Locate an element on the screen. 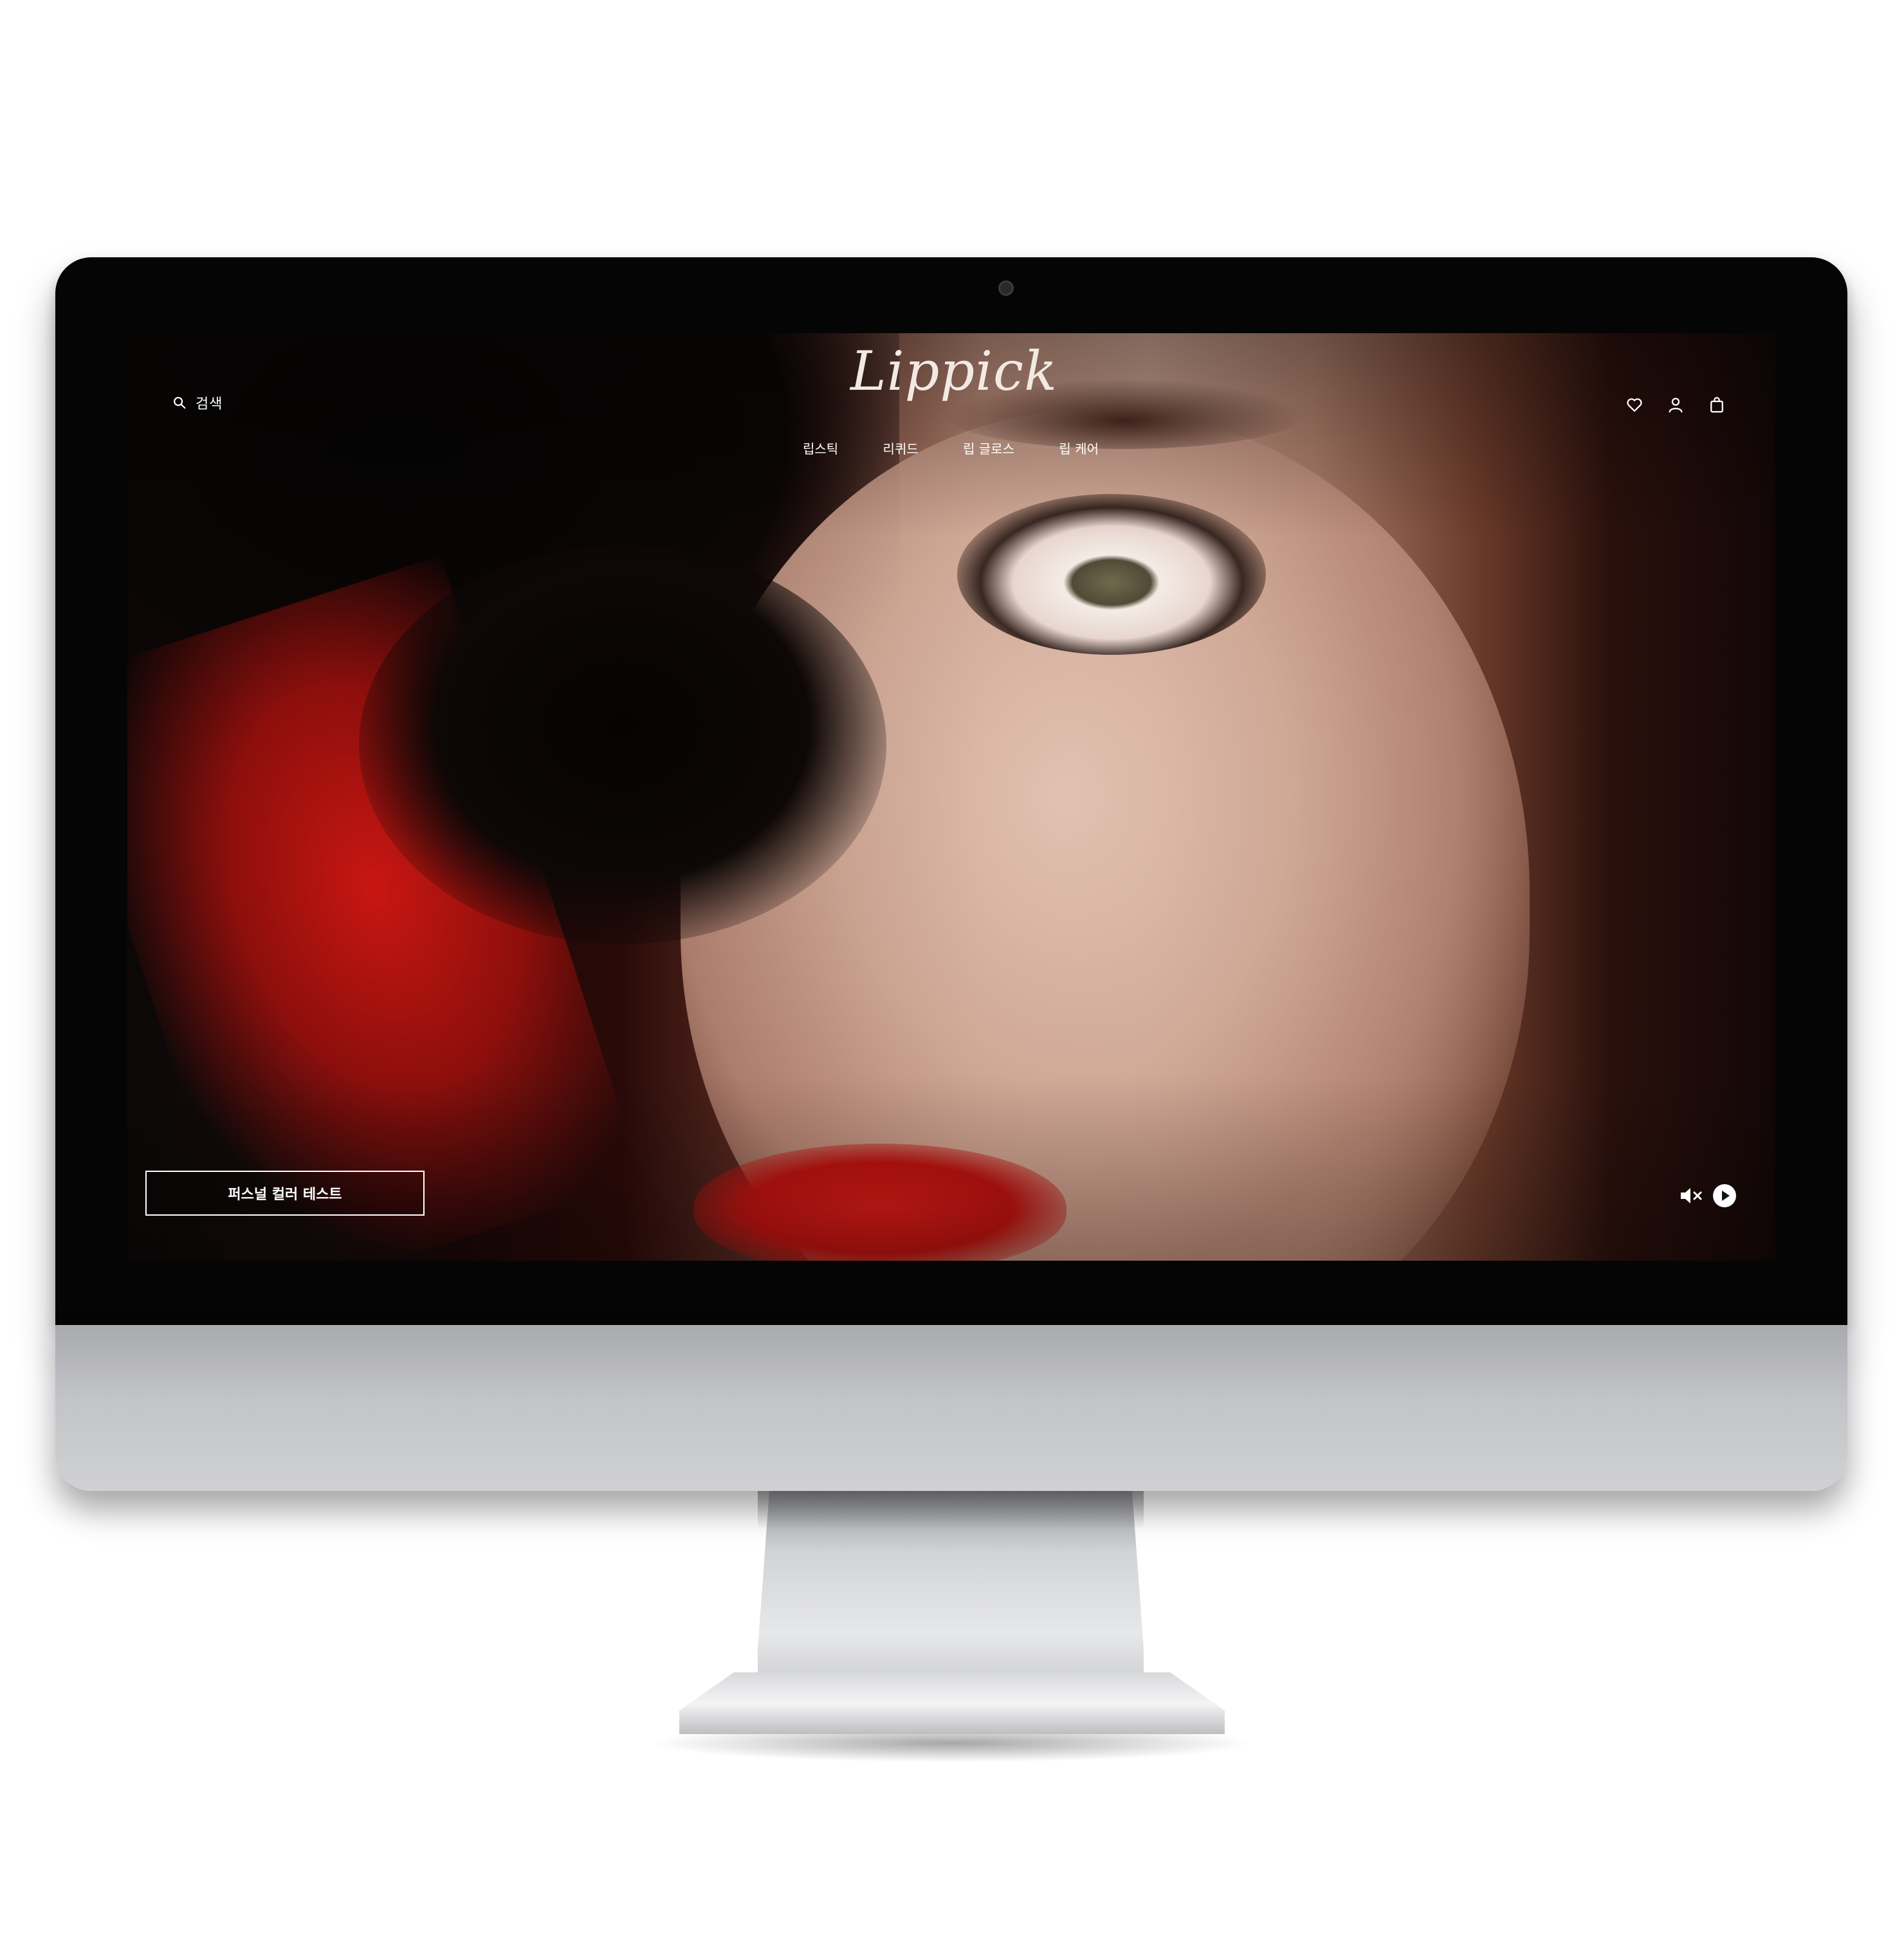  mute-icon is located at coordinates (1692, 1195).